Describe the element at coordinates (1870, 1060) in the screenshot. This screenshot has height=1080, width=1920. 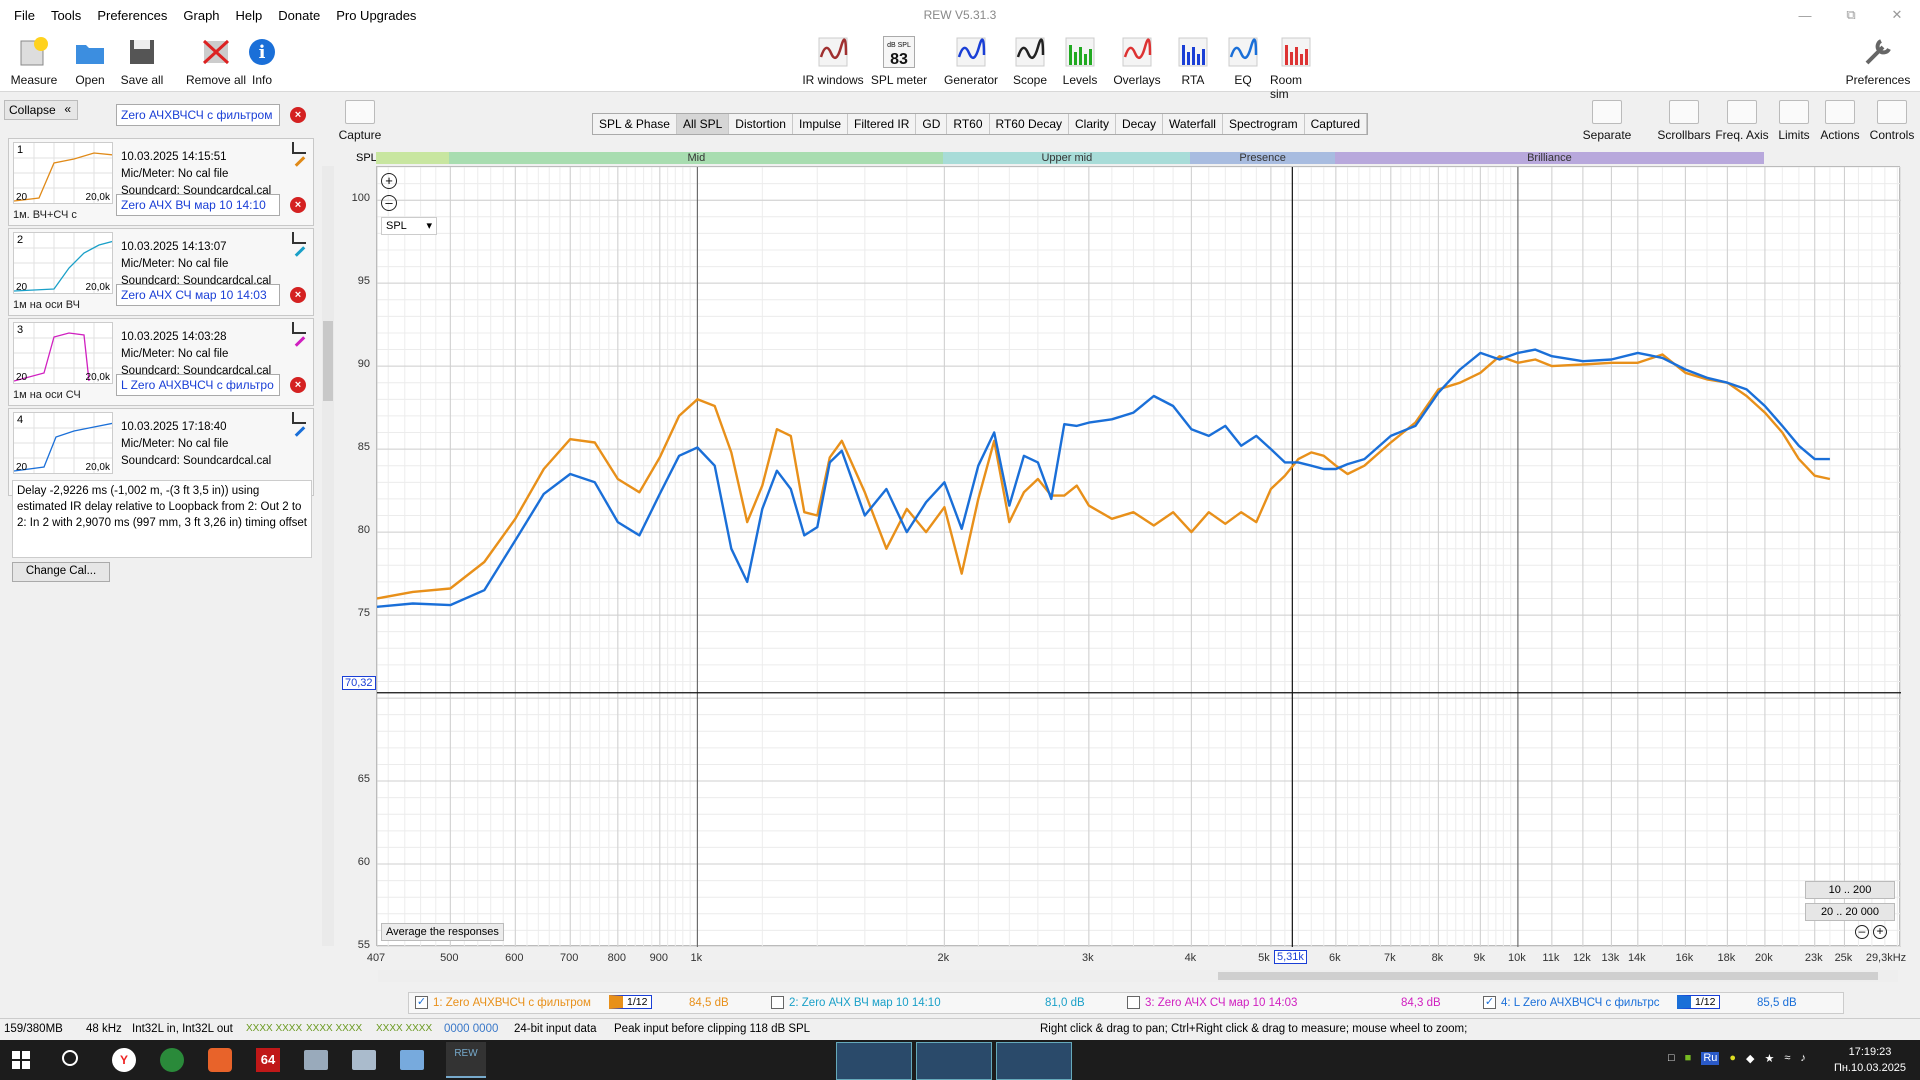
I see `clock: 17:19:23 Пн.10.03.2025` at that location.